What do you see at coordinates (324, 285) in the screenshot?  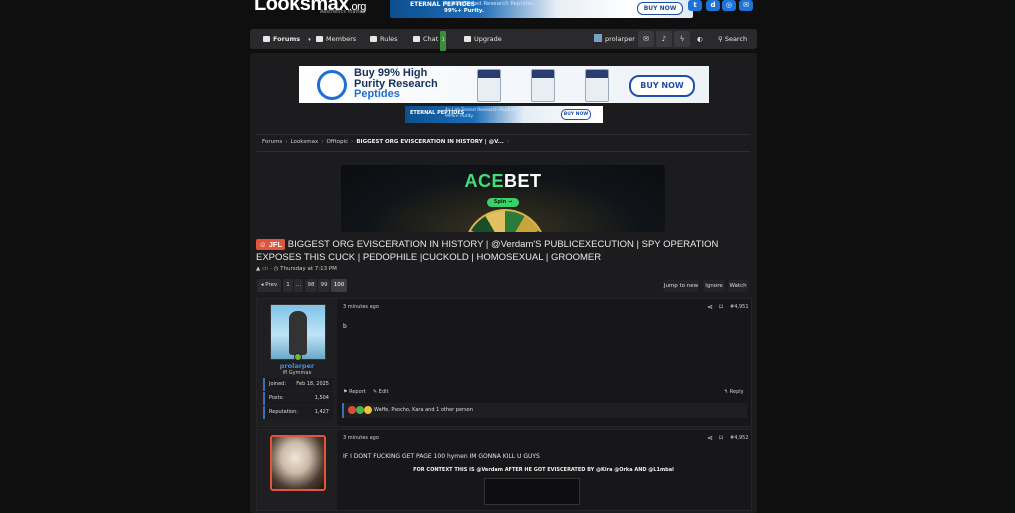 I see `pagination-page: 99` at bounding box center [324, 285].